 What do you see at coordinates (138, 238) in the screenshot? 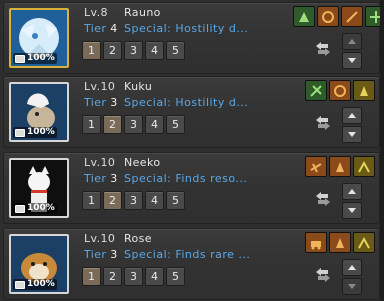
I see `companion-name: Rose` at bounding box center [138, 238].